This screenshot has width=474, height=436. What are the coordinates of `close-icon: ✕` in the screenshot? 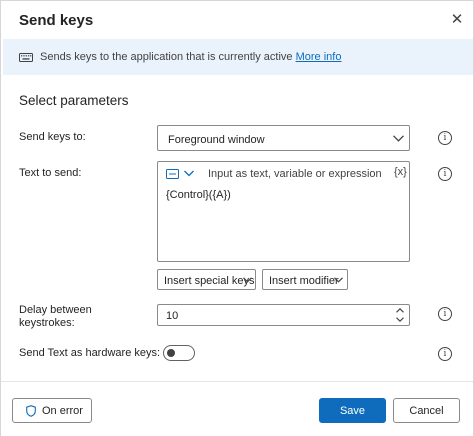 It's located at (457, 20).